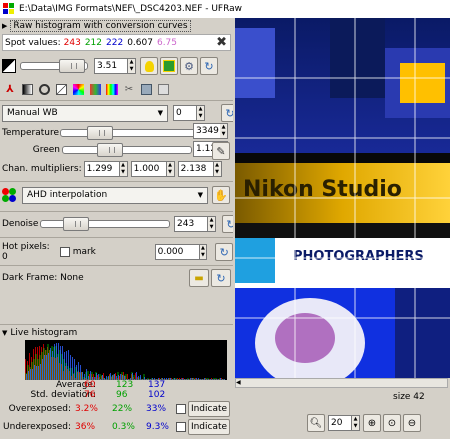  I want to click on spot-g: 212, so click(93, 43).